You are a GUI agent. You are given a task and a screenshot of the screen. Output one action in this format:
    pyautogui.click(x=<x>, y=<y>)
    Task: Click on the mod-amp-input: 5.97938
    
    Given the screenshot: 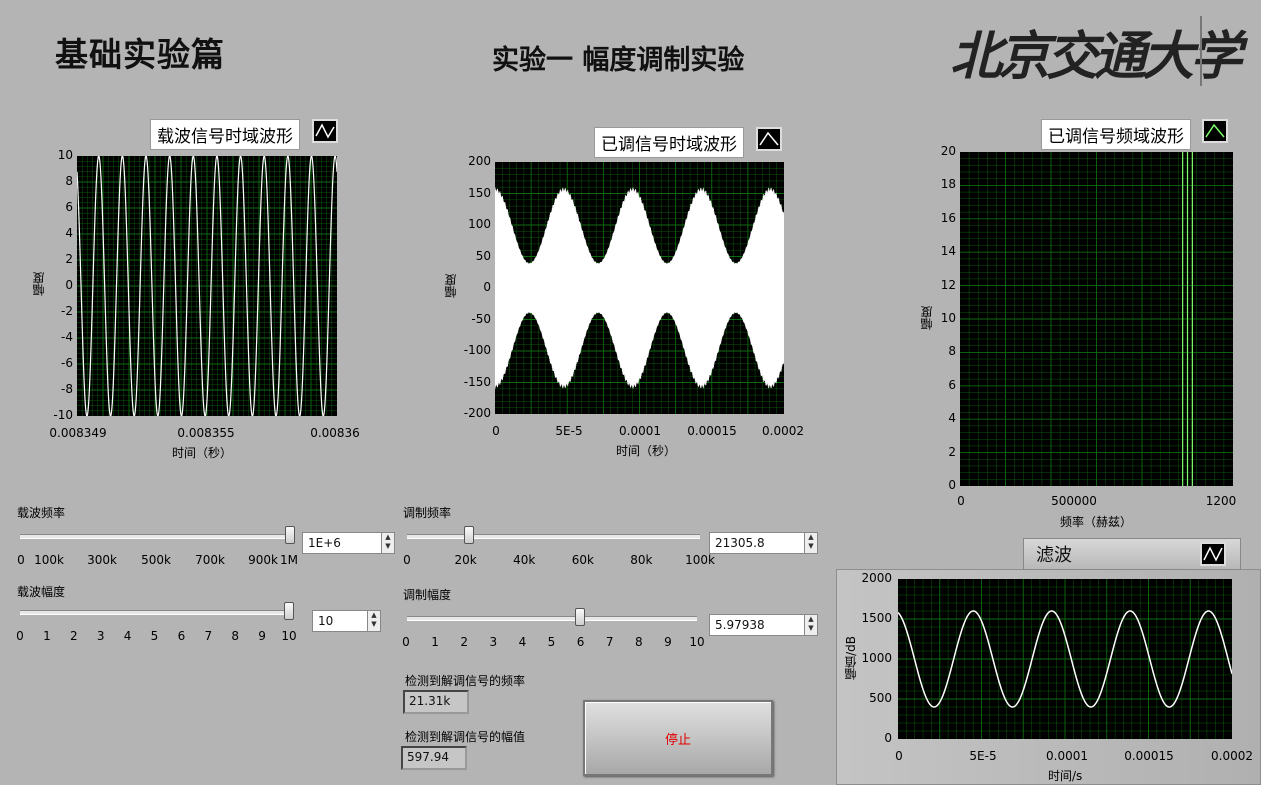 What is the action you would take?
    pyautogui.click(x=757, y=625)
    